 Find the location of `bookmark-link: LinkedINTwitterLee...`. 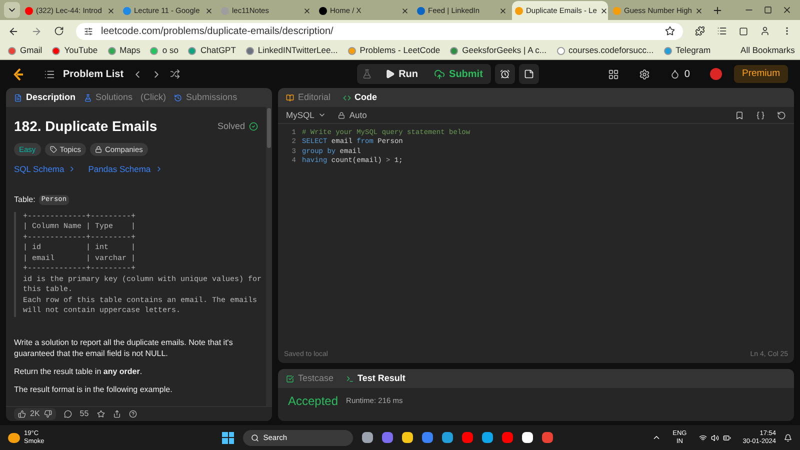

bookmark-link: LinkedINTwitterLee... is located at coordinates (298, 50).